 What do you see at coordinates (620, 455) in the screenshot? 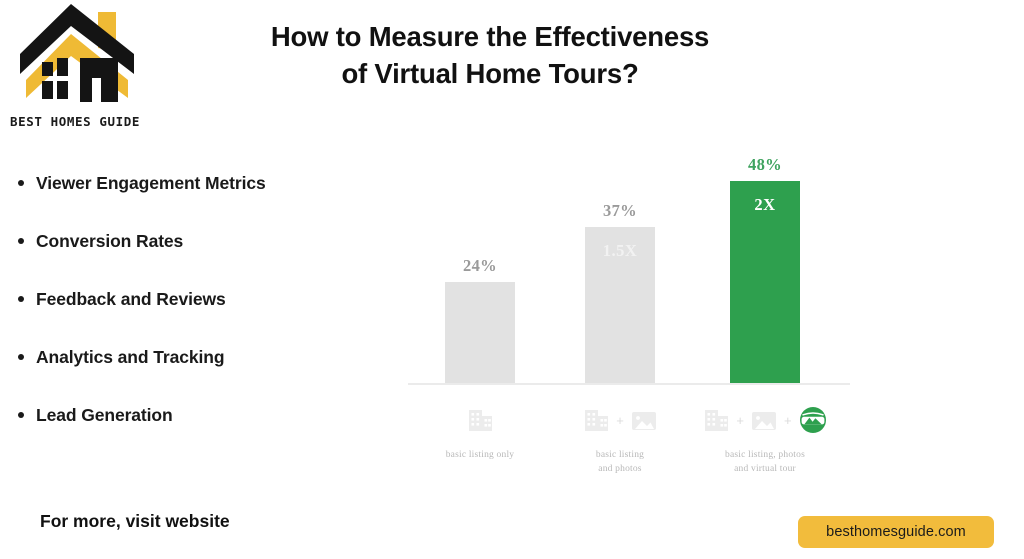
I see `category-label-line: basic listing` at bounding box center [620, 455].